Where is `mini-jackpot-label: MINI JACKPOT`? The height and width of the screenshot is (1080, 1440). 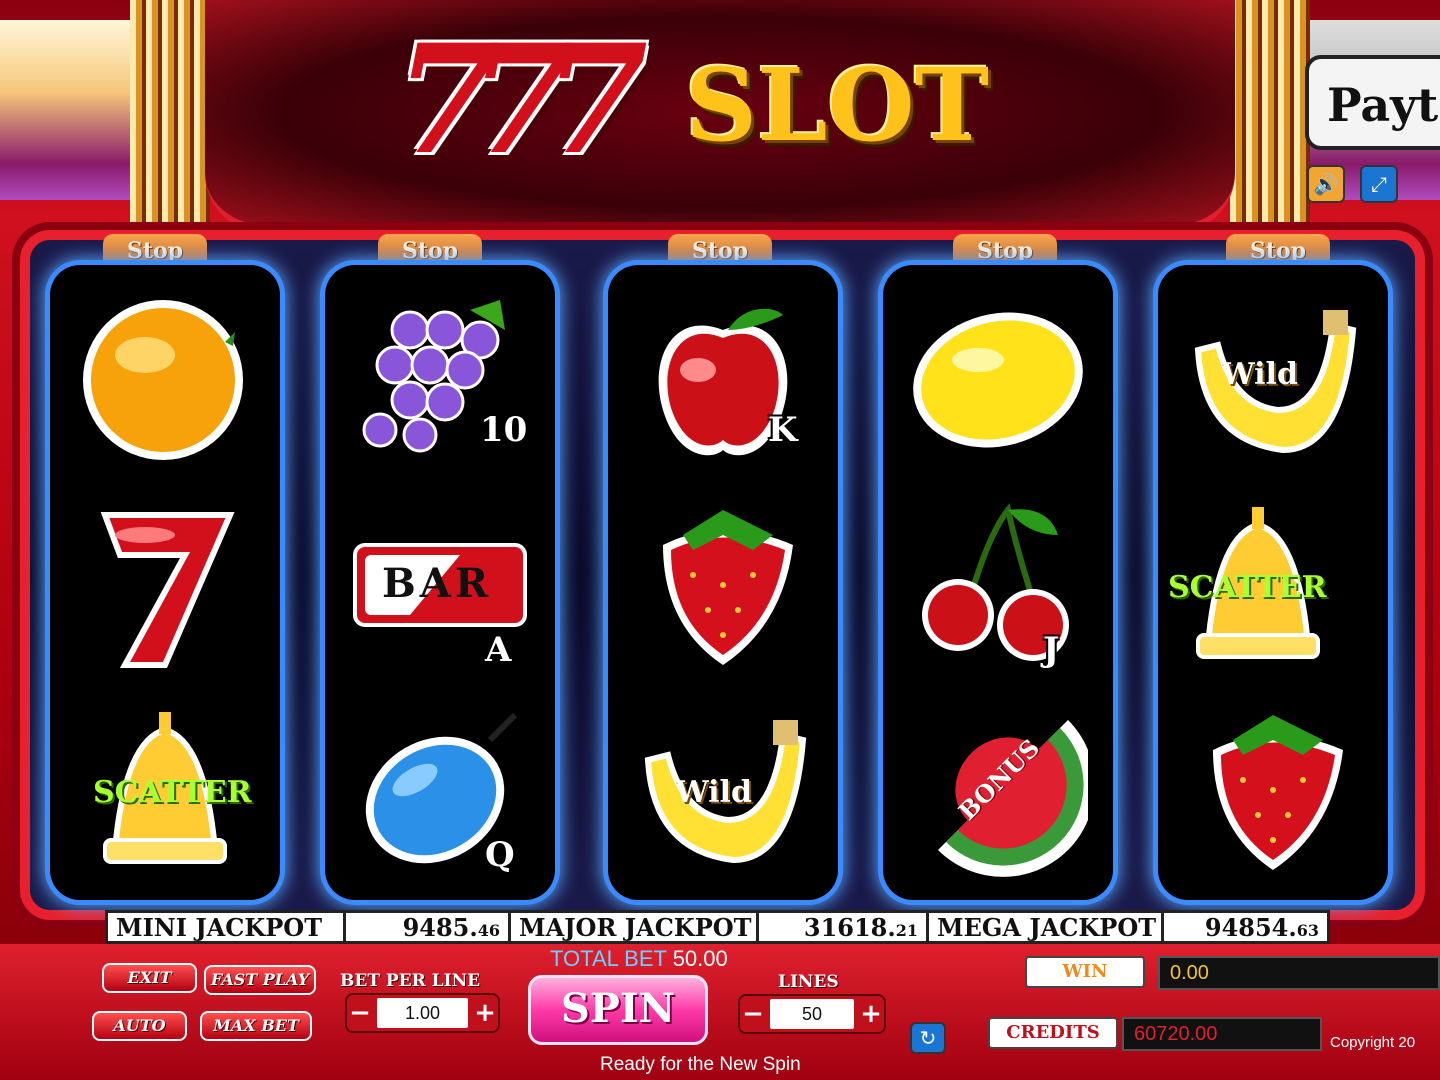
mini-jackpot-label: MINI JACKPOT is located at coordinates (219, 927).